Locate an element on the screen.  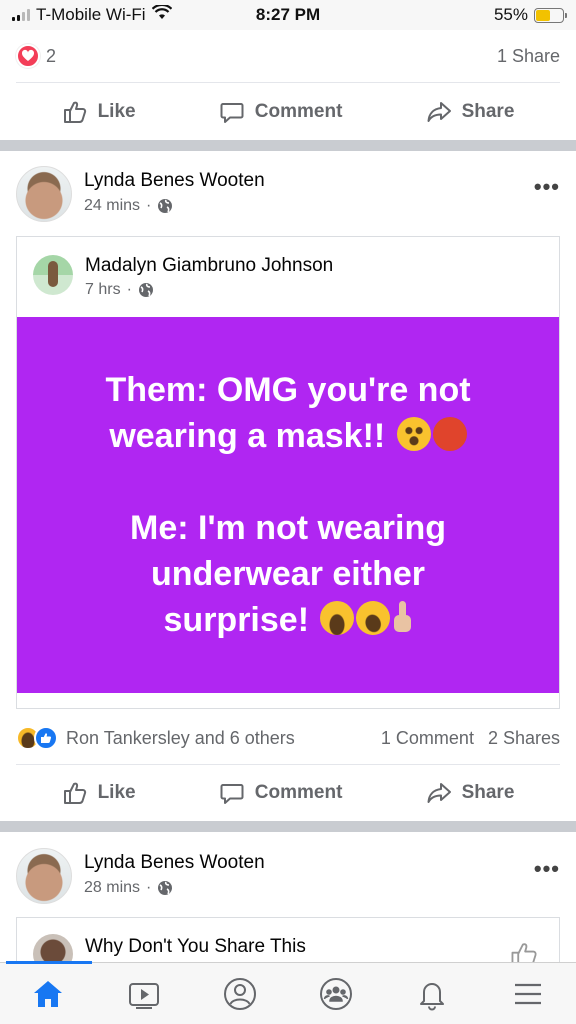
shares-count: 1 Share is located at coordinates (528, 56).